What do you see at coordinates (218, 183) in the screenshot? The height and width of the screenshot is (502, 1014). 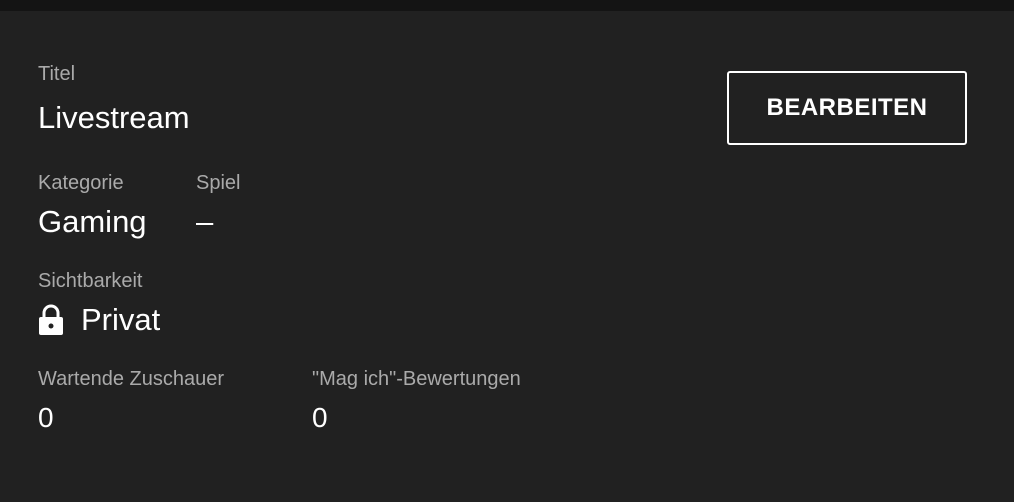 I see `game-label: Spiel` at bounding box center [218, 183].